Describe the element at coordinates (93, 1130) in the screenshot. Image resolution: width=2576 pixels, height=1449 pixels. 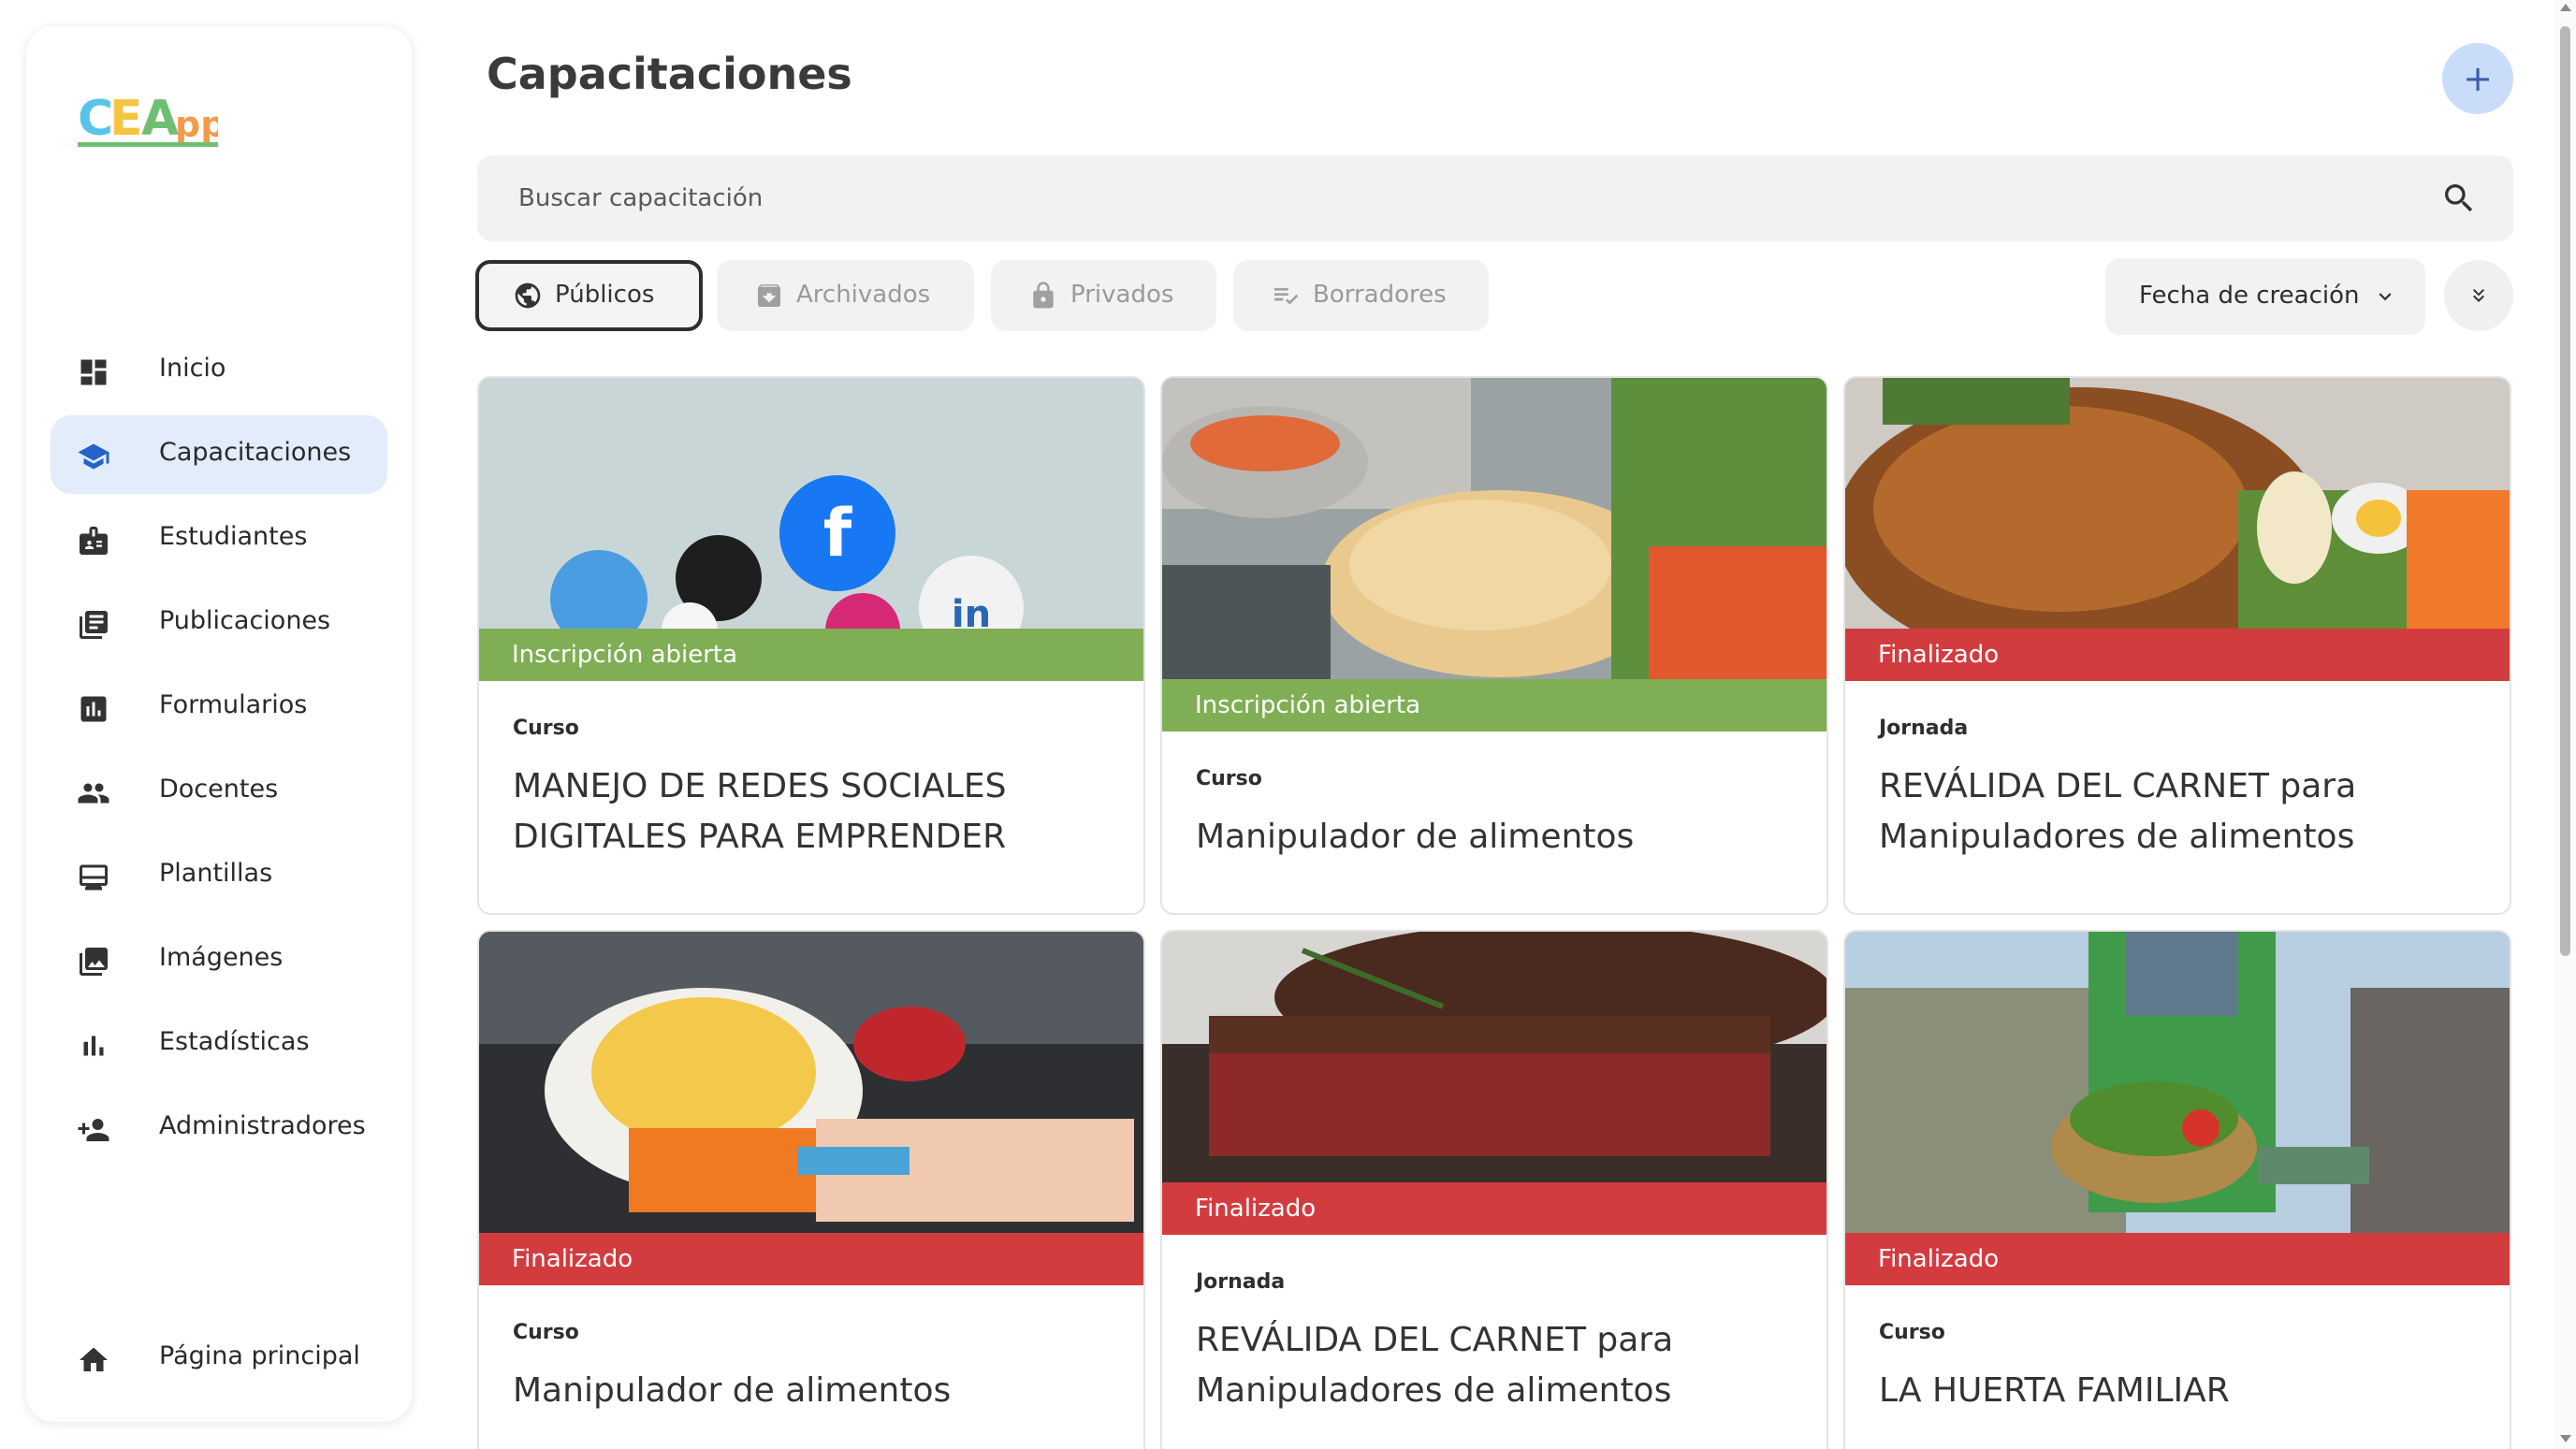
I see `person-add-icon` at that location.